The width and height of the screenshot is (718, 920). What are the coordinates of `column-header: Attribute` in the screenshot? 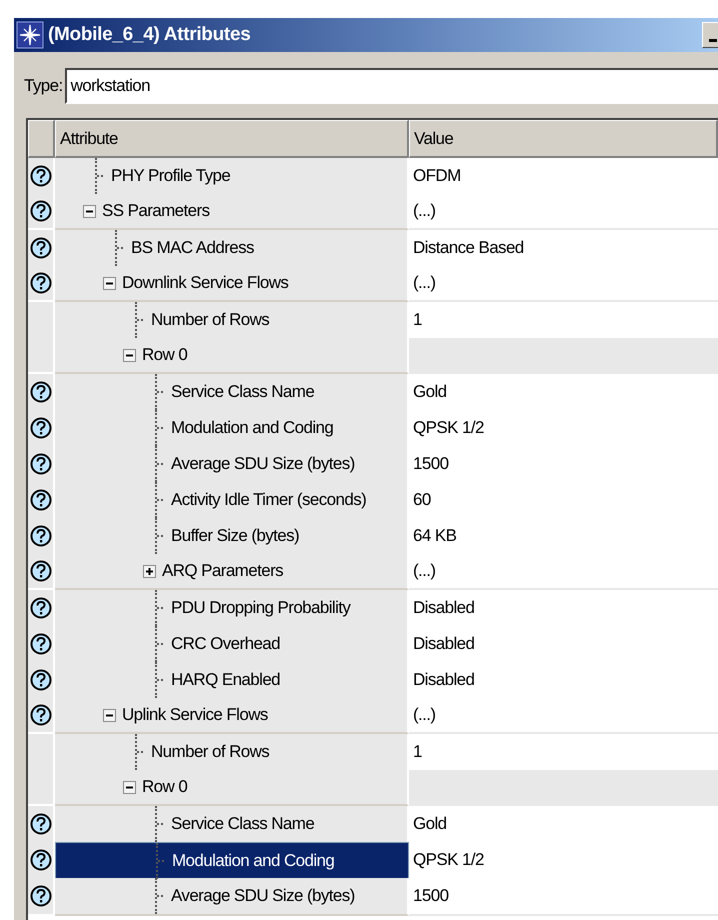 It's located at (232, 139).